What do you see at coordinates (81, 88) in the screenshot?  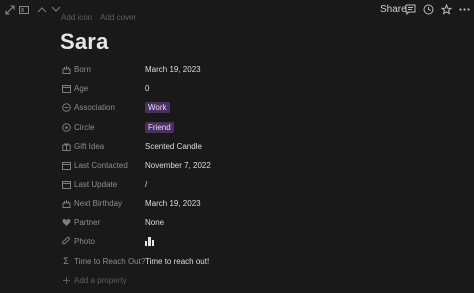 I see `property-label: Age` at bounding box center [81, 88].